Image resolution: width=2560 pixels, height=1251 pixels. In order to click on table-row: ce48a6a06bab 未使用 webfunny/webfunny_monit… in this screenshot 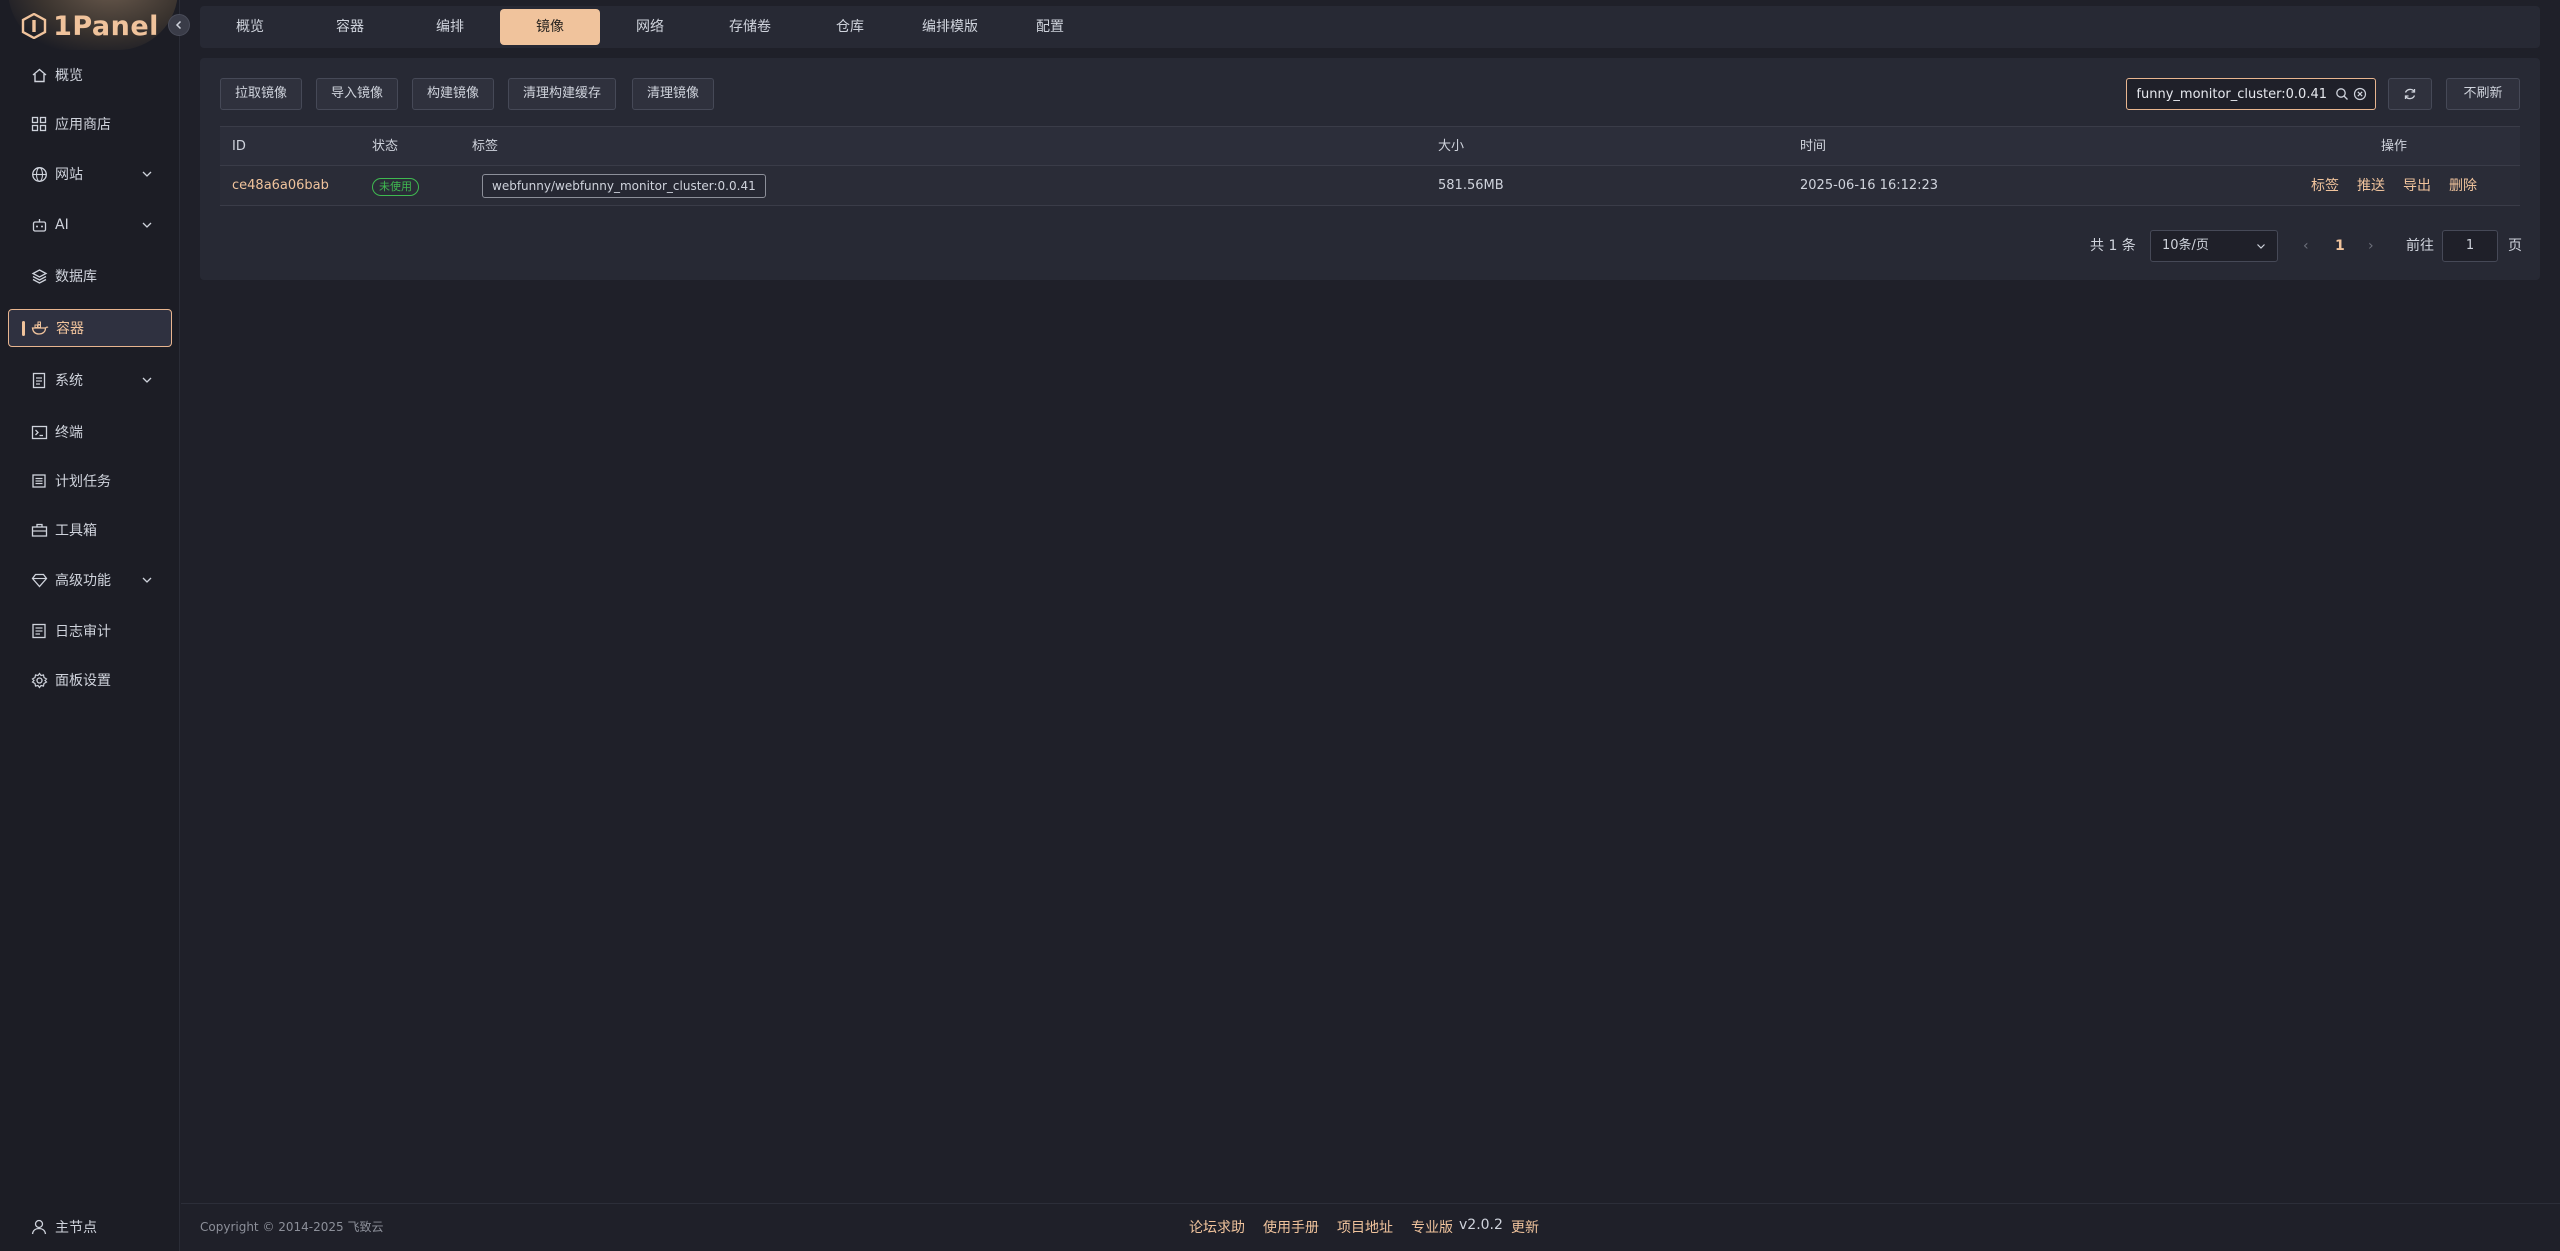, I will do `click(1370, 186)`.